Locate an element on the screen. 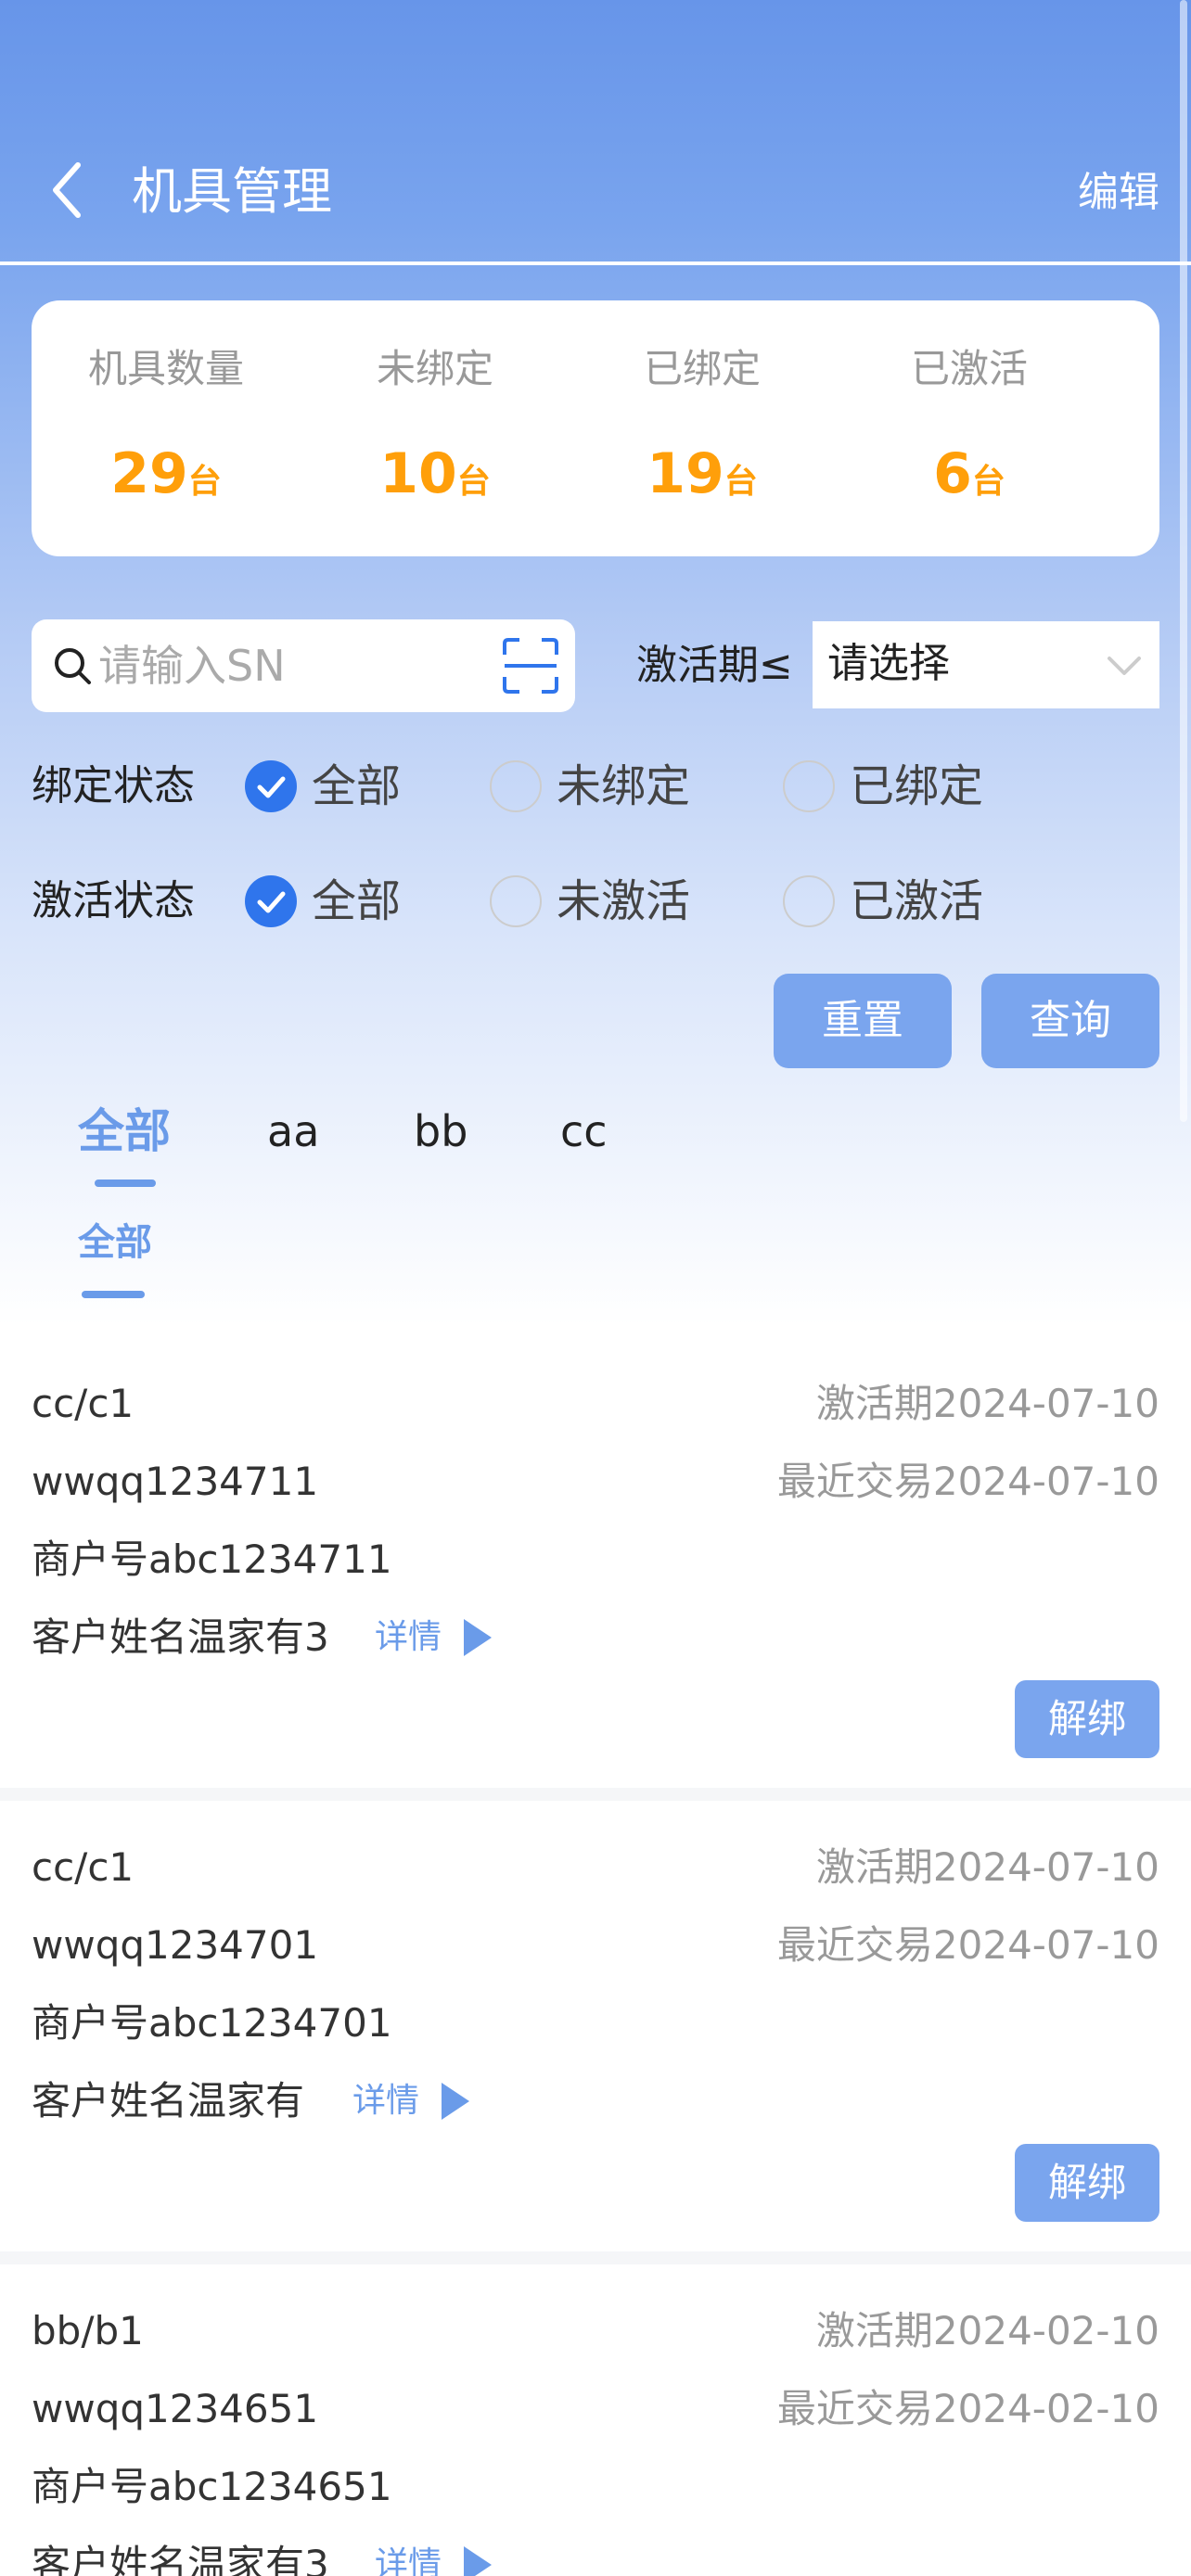 The height and width of the screenshot is (2576, 1191). tab-aa: aa is located at coordinates (293, 1131).